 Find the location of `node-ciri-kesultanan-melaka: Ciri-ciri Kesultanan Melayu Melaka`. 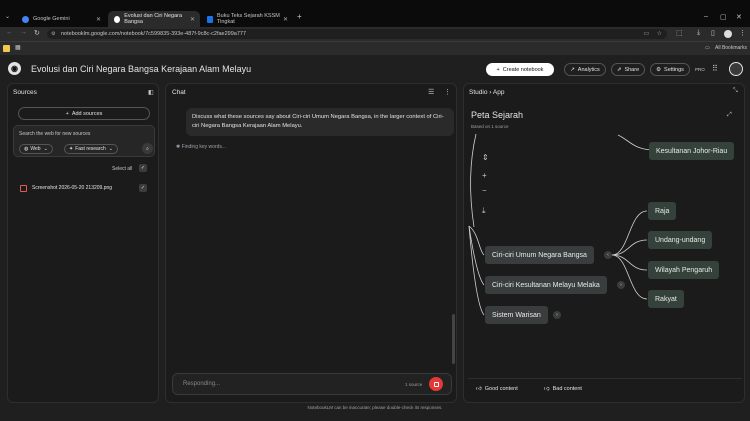

node-ciri-kesultanan-melaka: Ciri-ciri Kesultanan Melayu Melaka is located at coordinates (546, 285).